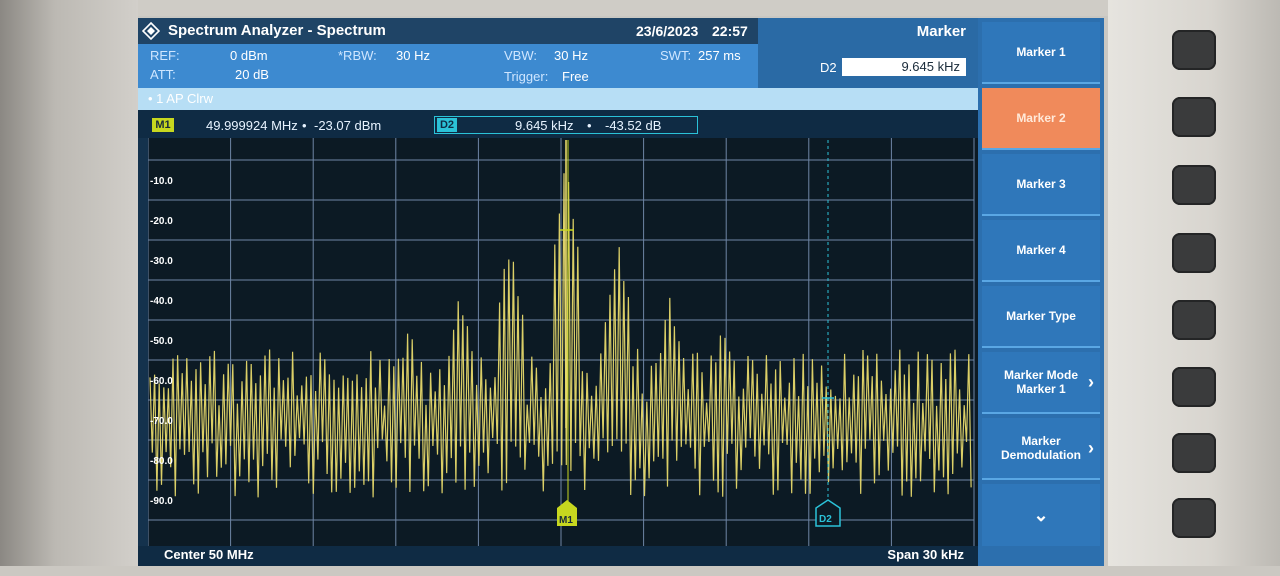  I want to click on softkey-label: Marker 2, so click(1041, 118).